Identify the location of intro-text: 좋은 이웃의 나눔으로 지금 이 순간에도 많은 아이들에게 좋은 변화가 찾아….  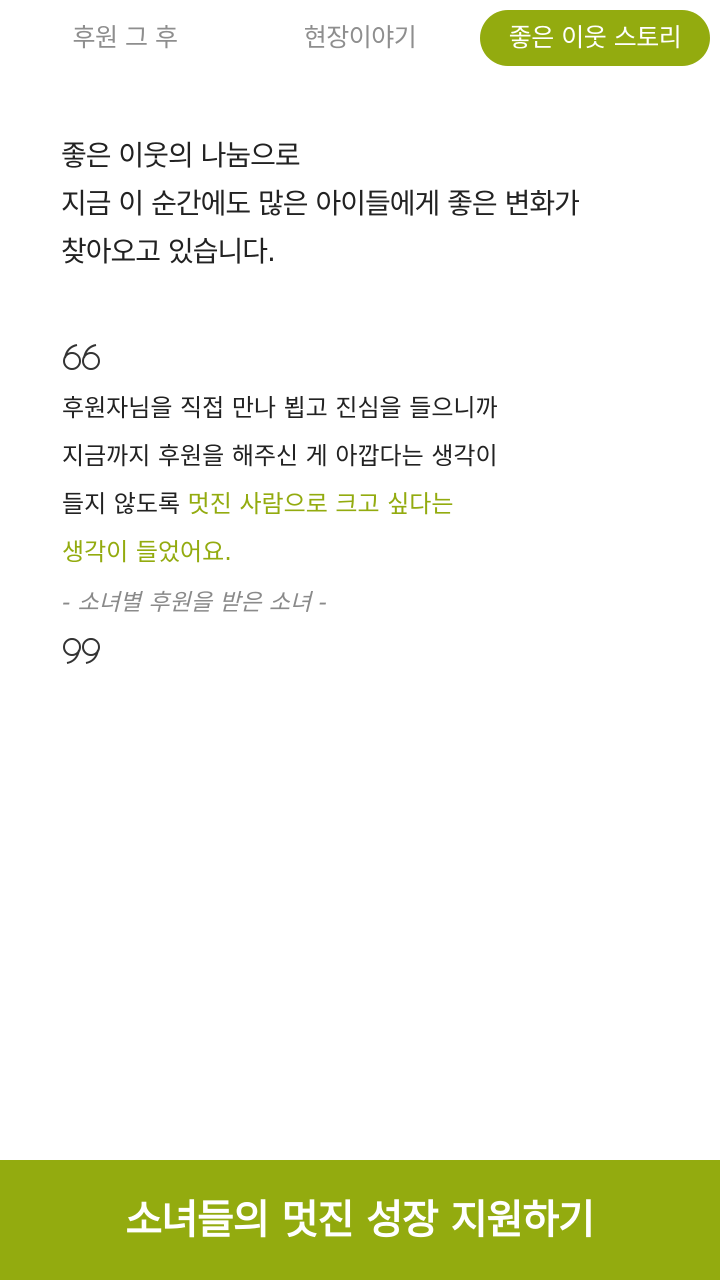
(371, 204).